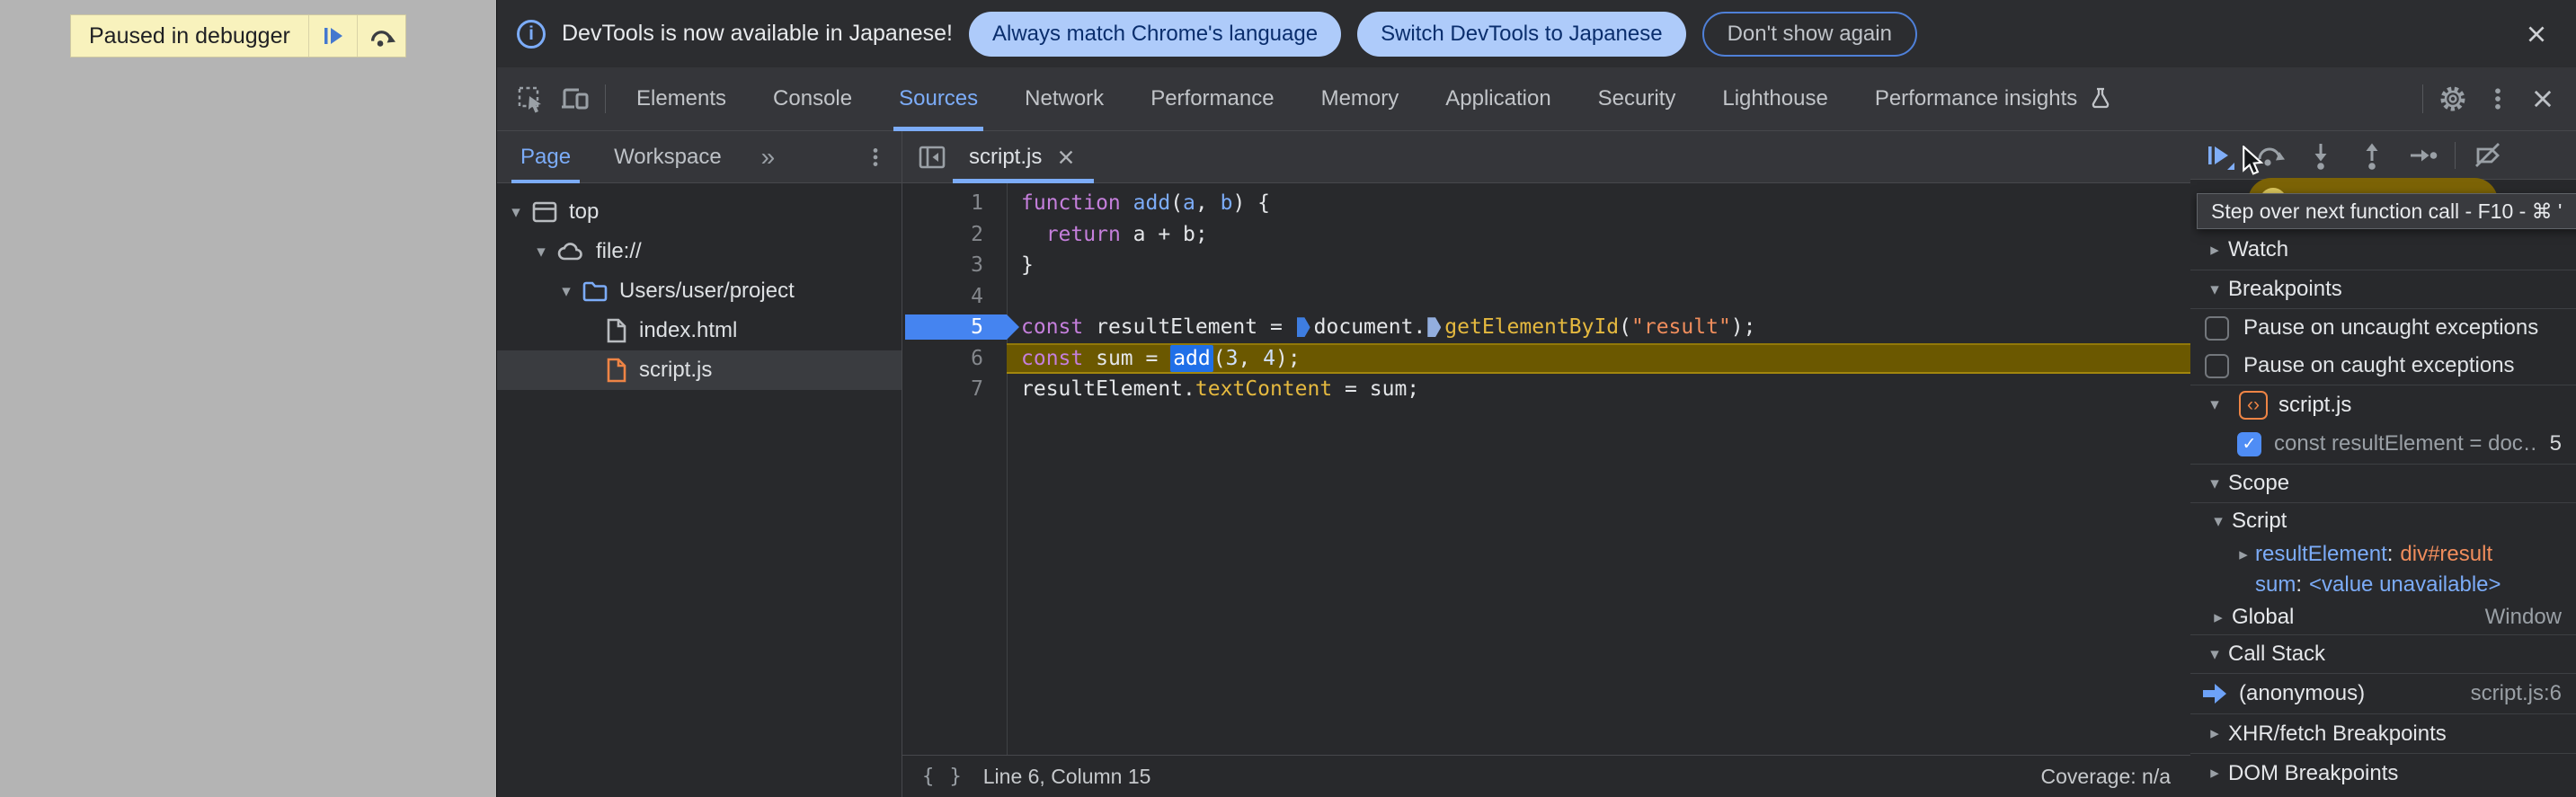  I want to click on code-token: a + b;, so click(1164, 234).